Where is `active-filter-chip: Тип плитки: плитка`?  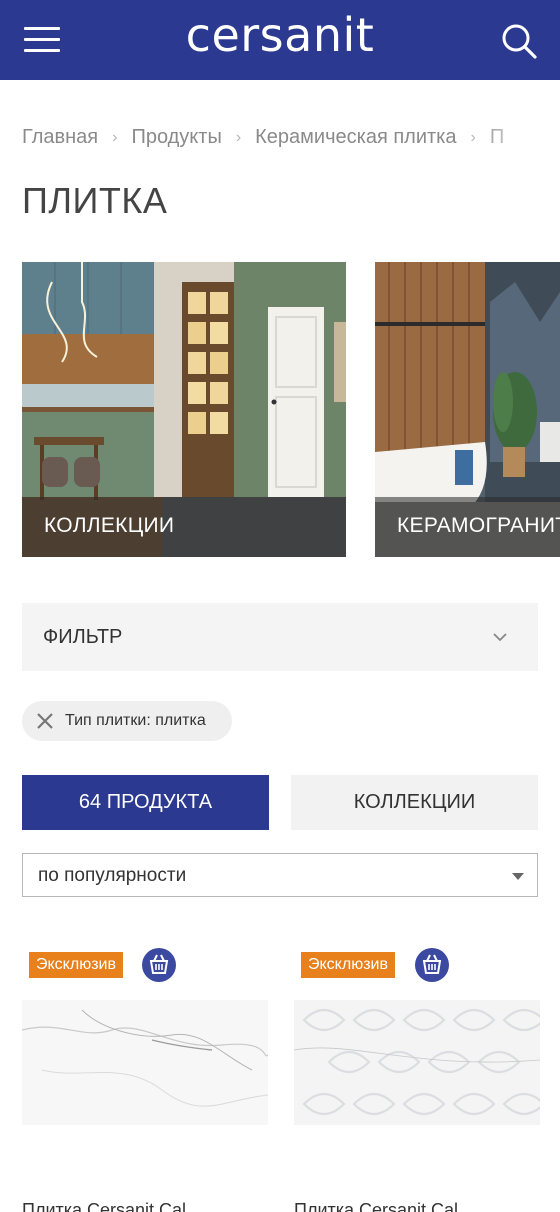 active-filter-chip: Тип плитки: плитка is located at coordinates (127, 721).